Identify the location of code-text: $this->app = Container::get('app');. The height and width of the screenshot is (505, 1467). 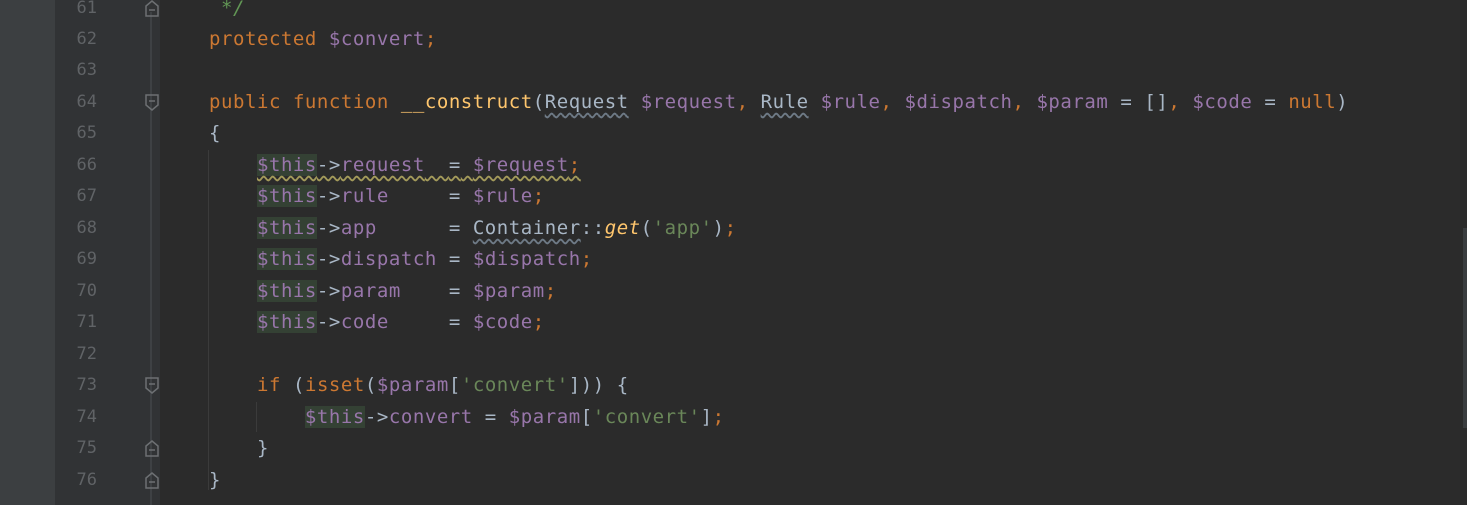
(473, 228).